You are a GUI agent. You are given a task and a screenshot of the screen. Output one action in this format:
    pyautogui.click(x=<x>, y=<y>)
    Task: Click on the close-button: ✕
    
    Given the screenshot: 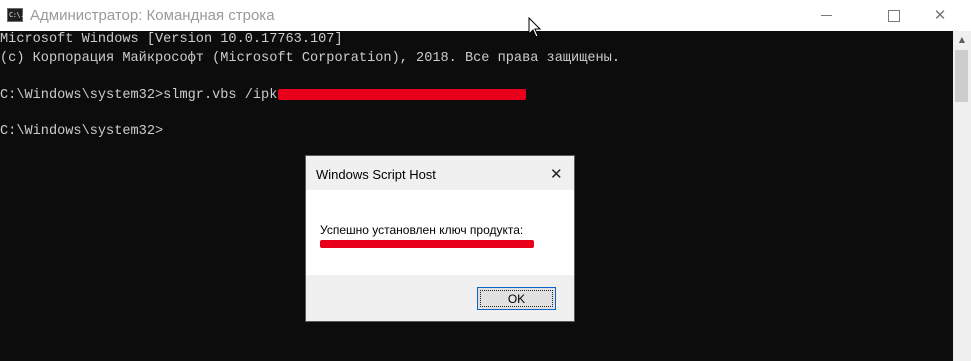 What is the action you would take?
    pyautogui.click(x=940, y=15)
    